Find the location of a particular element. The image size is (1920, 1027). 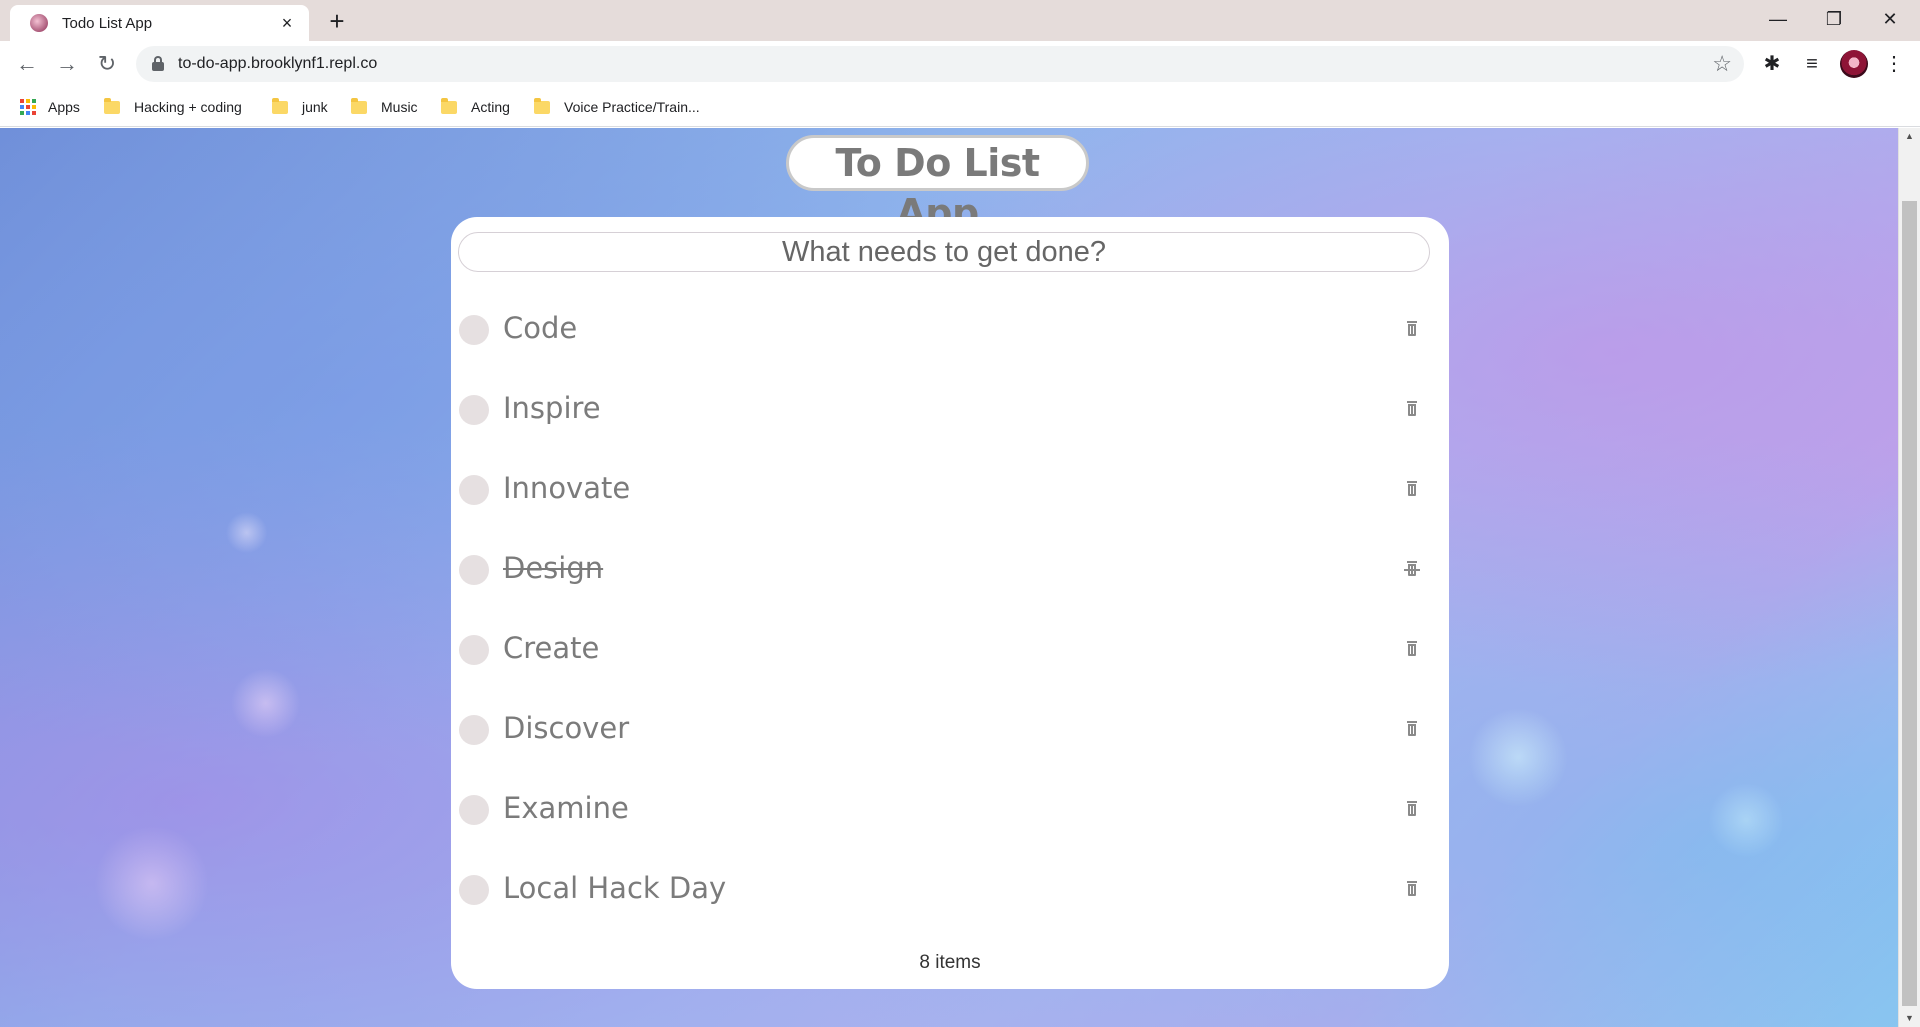

url-text: to-do-app.brooklynf1.repl.co is located at coordinates (277, 64).